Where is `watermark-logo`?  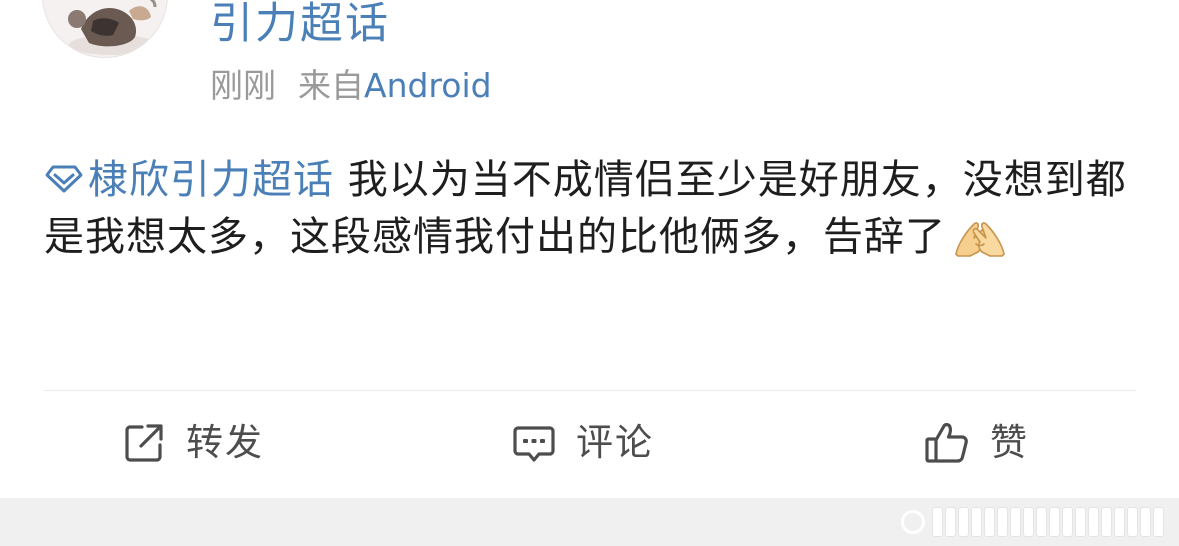 watermark-logo is located at coordinates (1032, 522).